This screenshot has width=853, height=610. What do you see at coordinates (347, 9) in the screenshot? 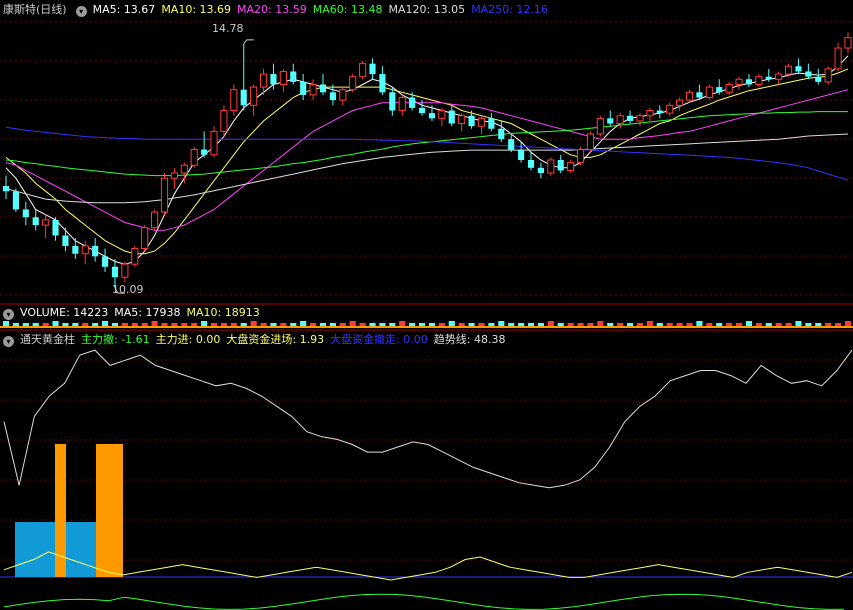
I see `ma-legend-item-3: MA60: 13.48` at bounding box center [347, 9].